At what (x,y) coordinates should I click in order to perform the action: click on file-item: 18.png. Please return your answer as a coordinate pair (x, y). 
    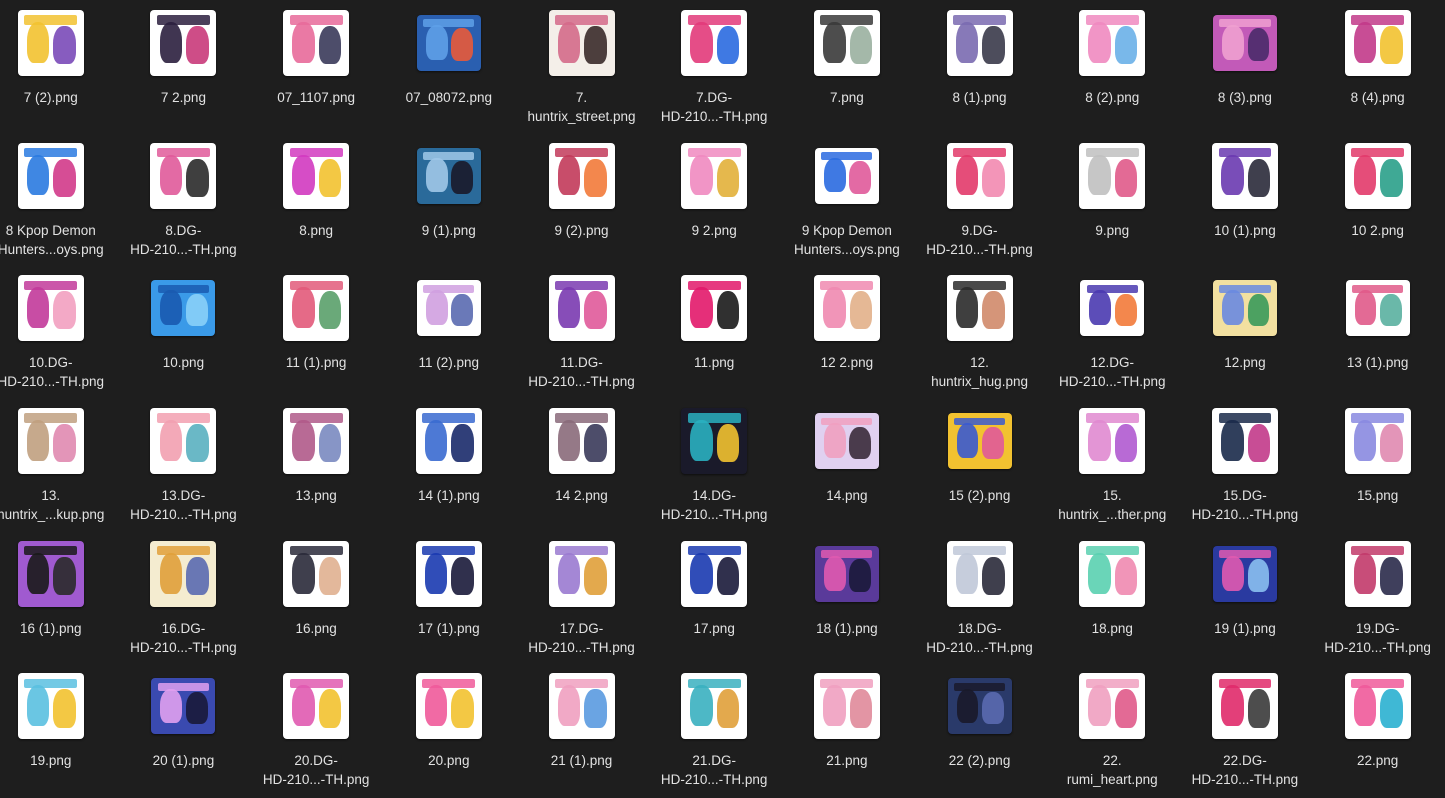
    Looking at the image, I should click on (1112, 597).